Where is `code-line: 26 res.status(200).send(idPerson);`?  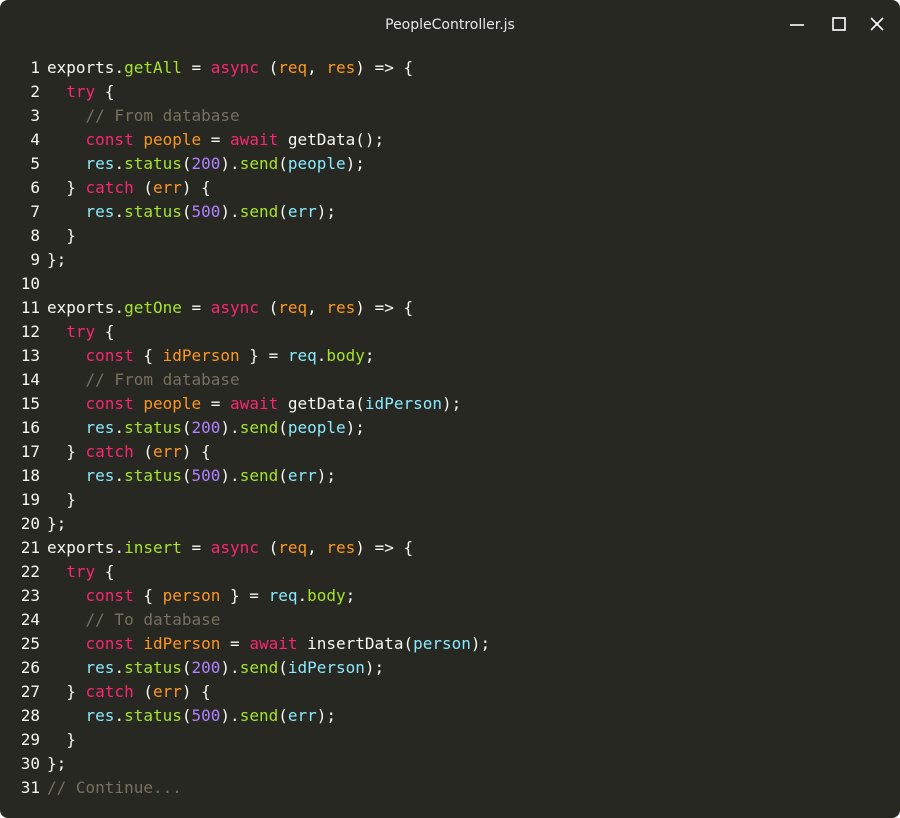 code-line: 26 res.status(200).send(idPerson); is located at coordinates (450, 668).